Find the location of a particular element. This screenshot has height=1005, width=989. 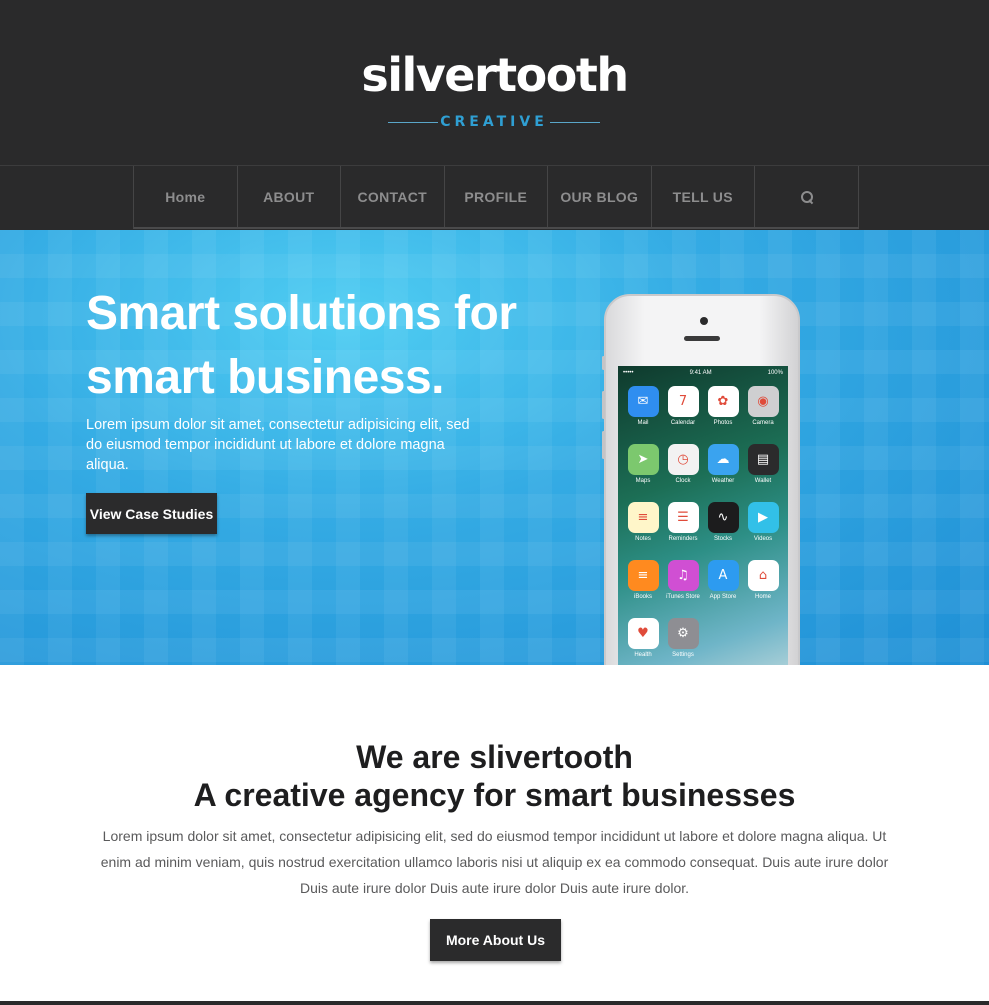

weather-icon: ☁ is located at coordinates (723, 459).